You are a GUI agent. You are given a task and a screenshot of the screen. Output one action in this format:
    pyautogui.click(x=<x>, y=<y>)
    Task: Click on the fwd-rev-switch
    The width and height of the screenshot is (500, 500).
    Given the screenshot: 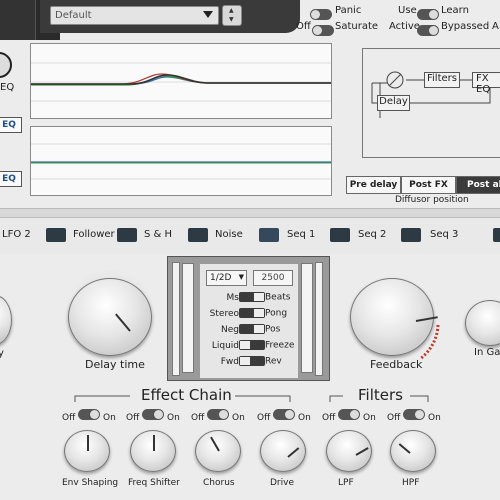 What is the action you would take?
    pyautogui.click(x=252, y=361)
    